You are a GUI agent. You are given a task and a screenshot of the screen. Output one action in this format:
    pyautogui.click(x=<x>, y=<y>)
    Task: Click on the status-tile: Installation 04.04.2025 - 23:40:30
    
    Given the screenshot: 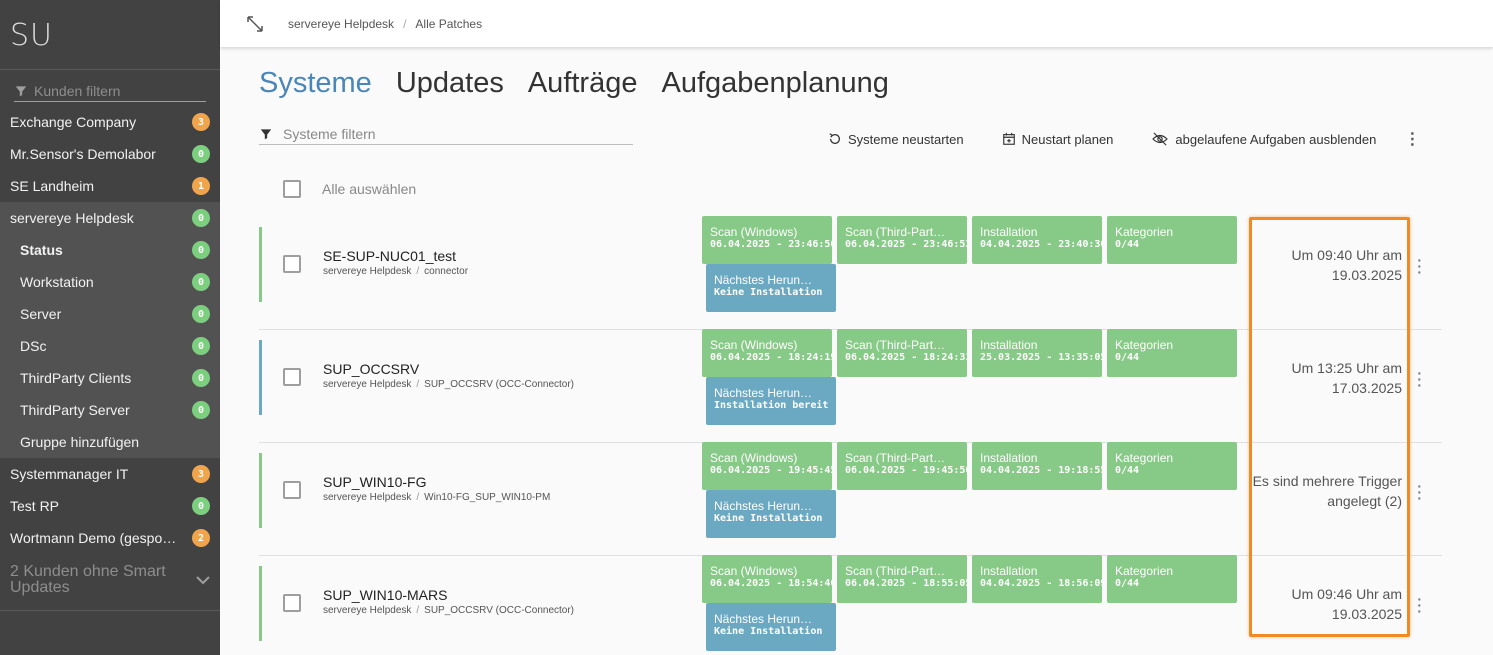 What is the action you would take?
    pyautogui.click(x=1037, y=240)
    